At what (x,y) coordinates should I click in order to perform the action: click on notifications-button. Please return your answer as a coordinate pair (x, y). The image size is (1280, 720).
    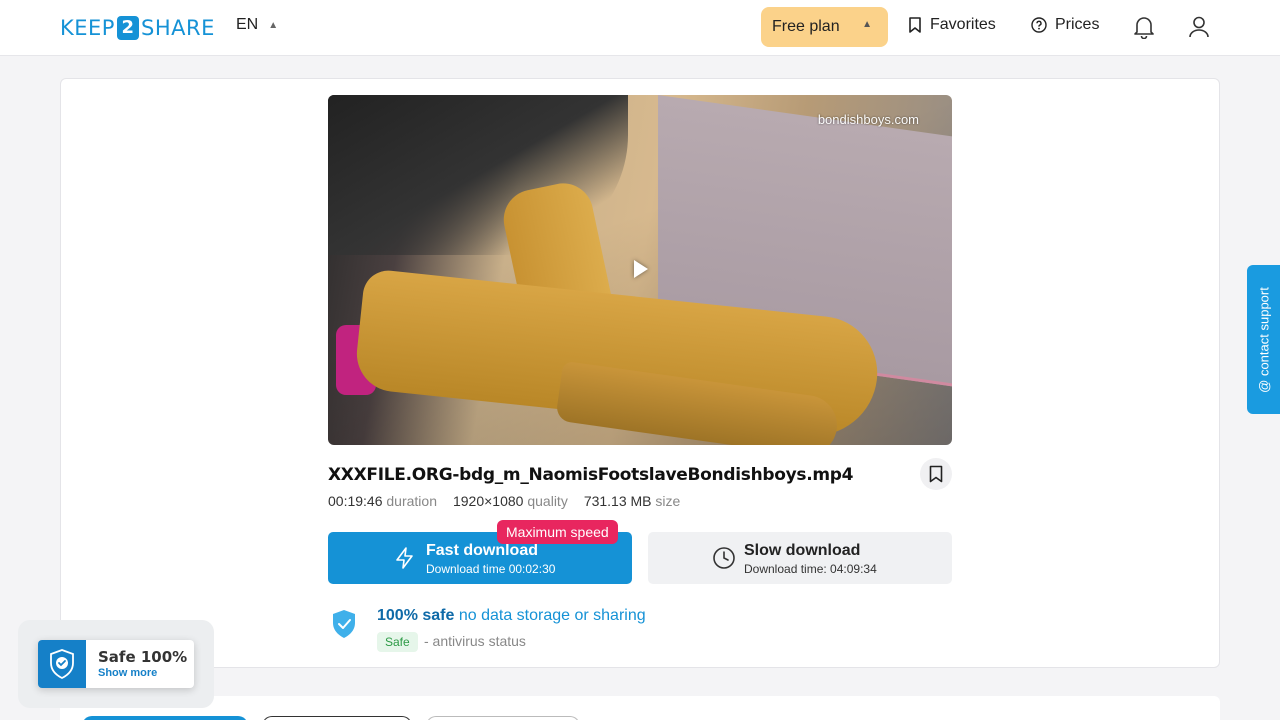
    Looking at the image, I should click on (1144, 27).